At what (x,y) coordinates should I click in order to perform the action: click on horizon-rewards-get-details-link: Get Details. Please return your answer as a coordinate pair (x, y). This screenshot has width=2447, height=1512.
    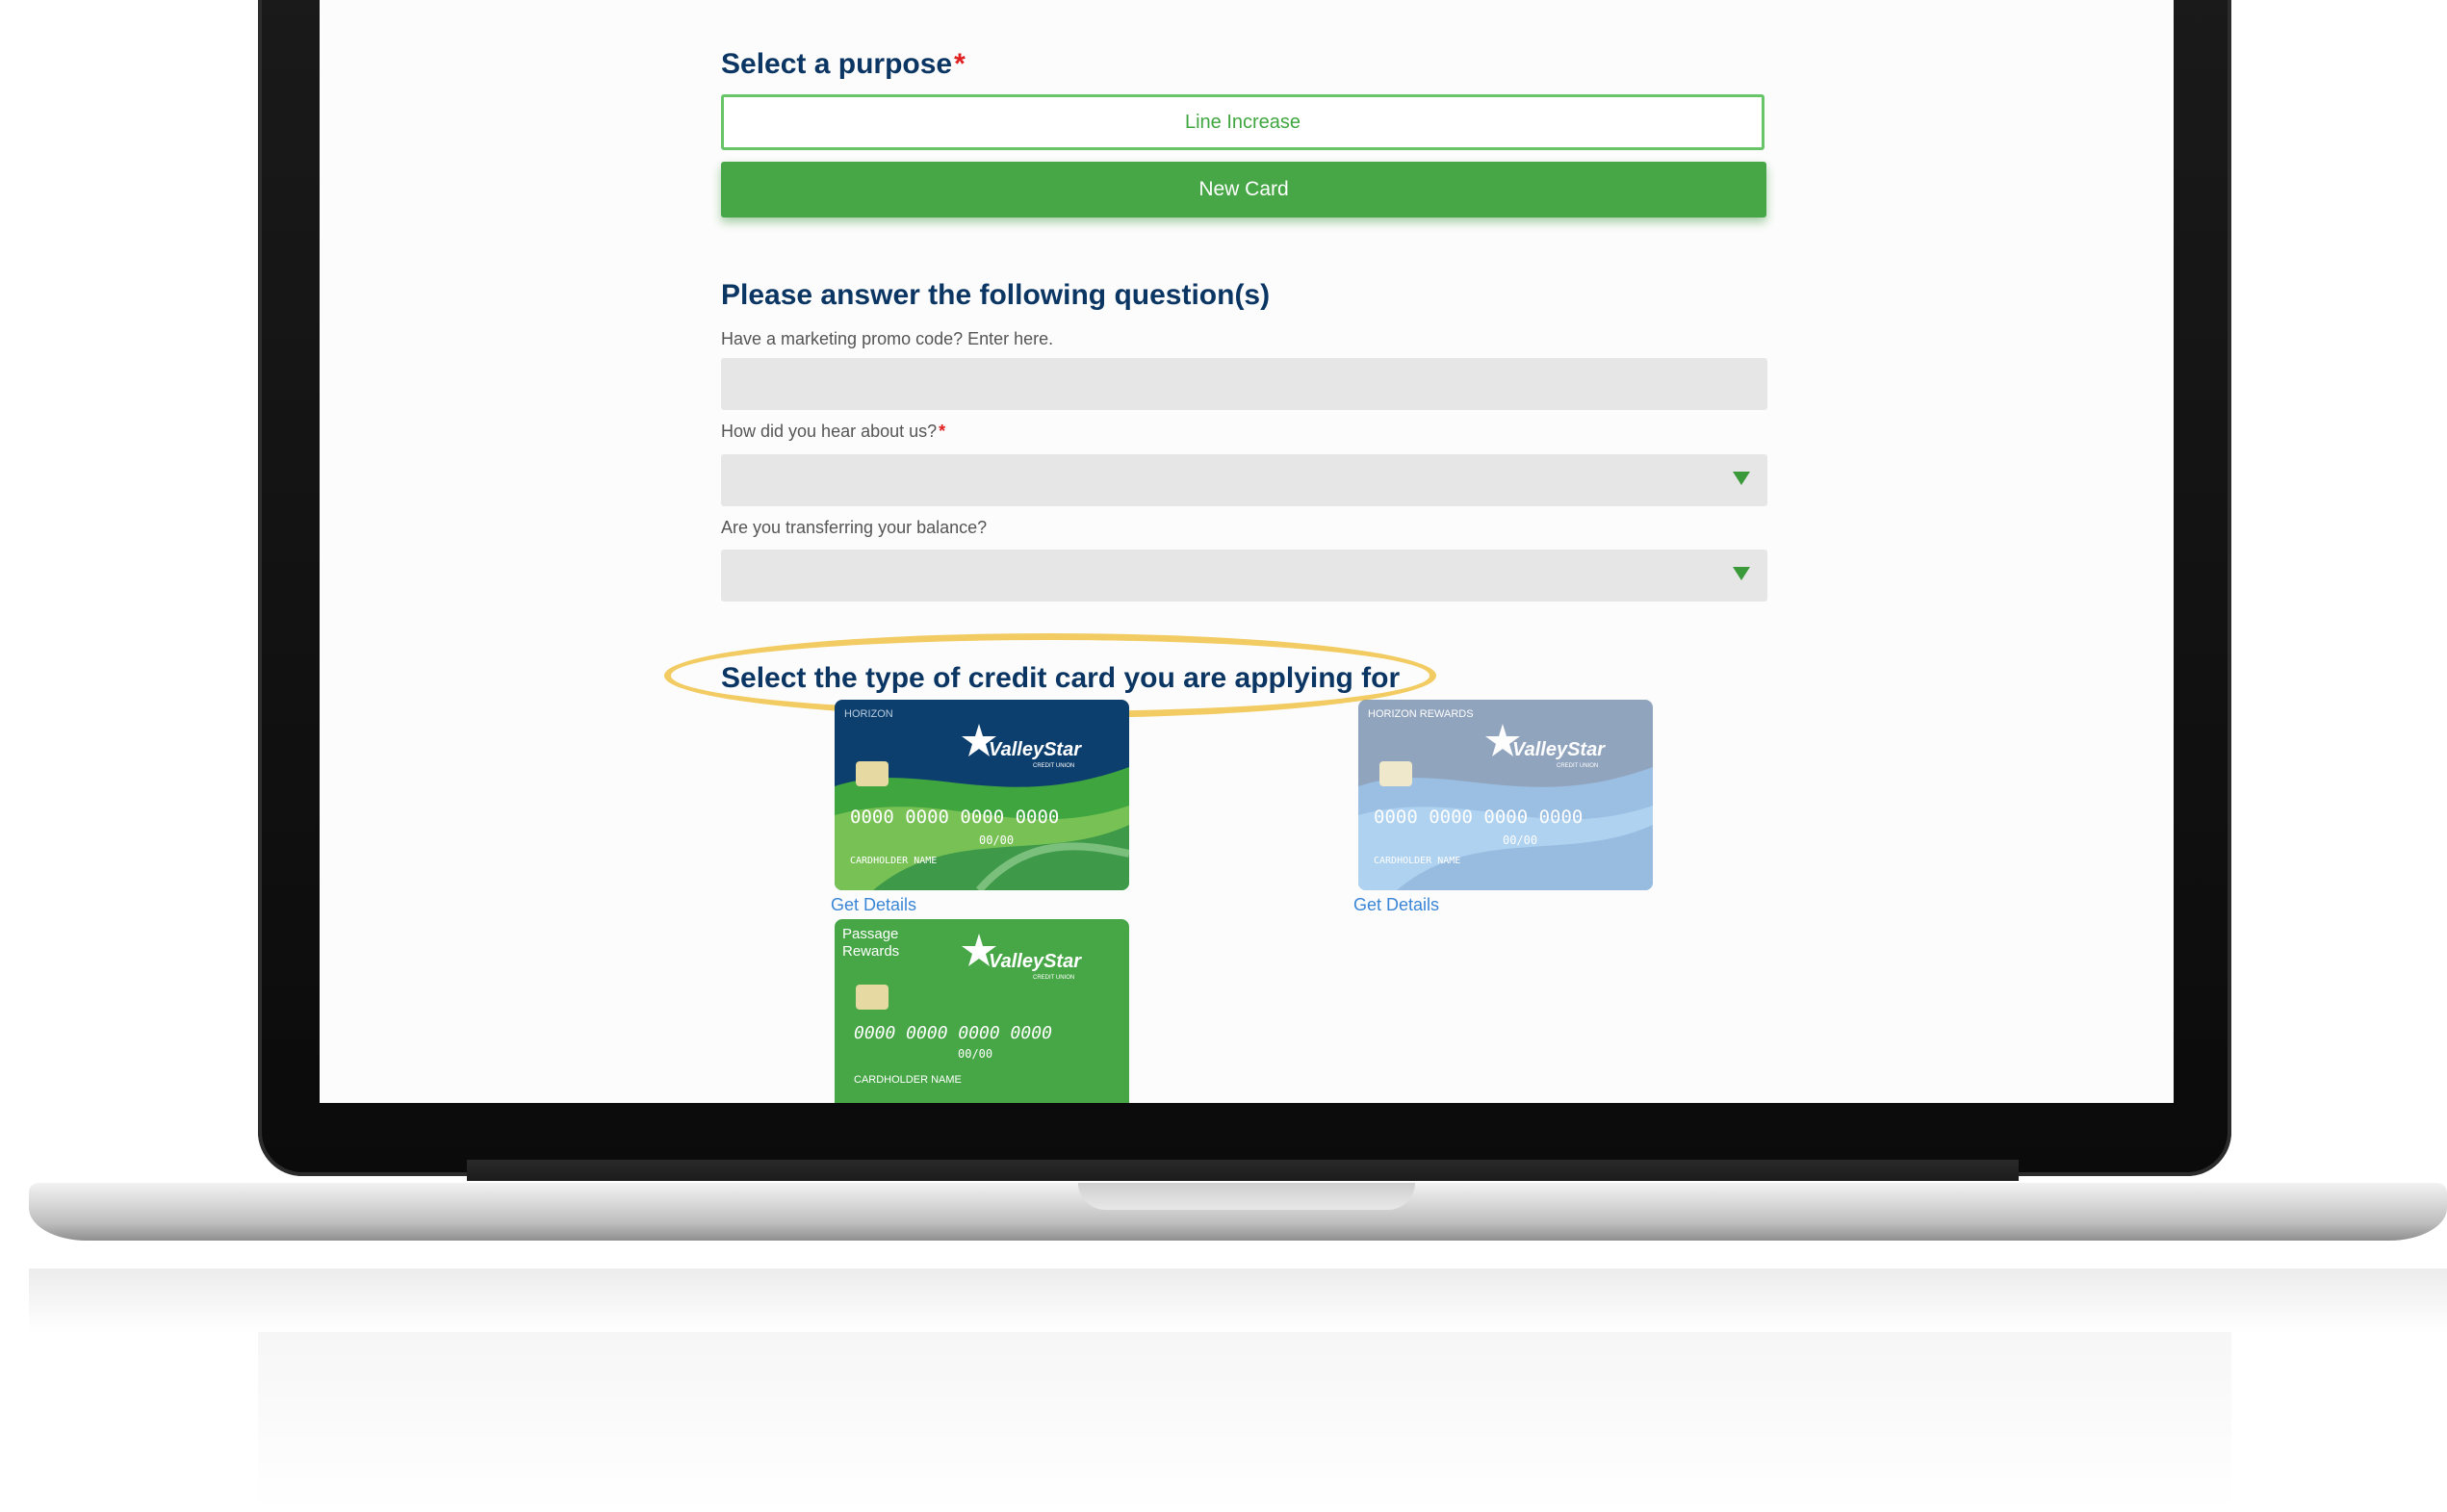
    Looking at the image, I should click on (1396, 905).